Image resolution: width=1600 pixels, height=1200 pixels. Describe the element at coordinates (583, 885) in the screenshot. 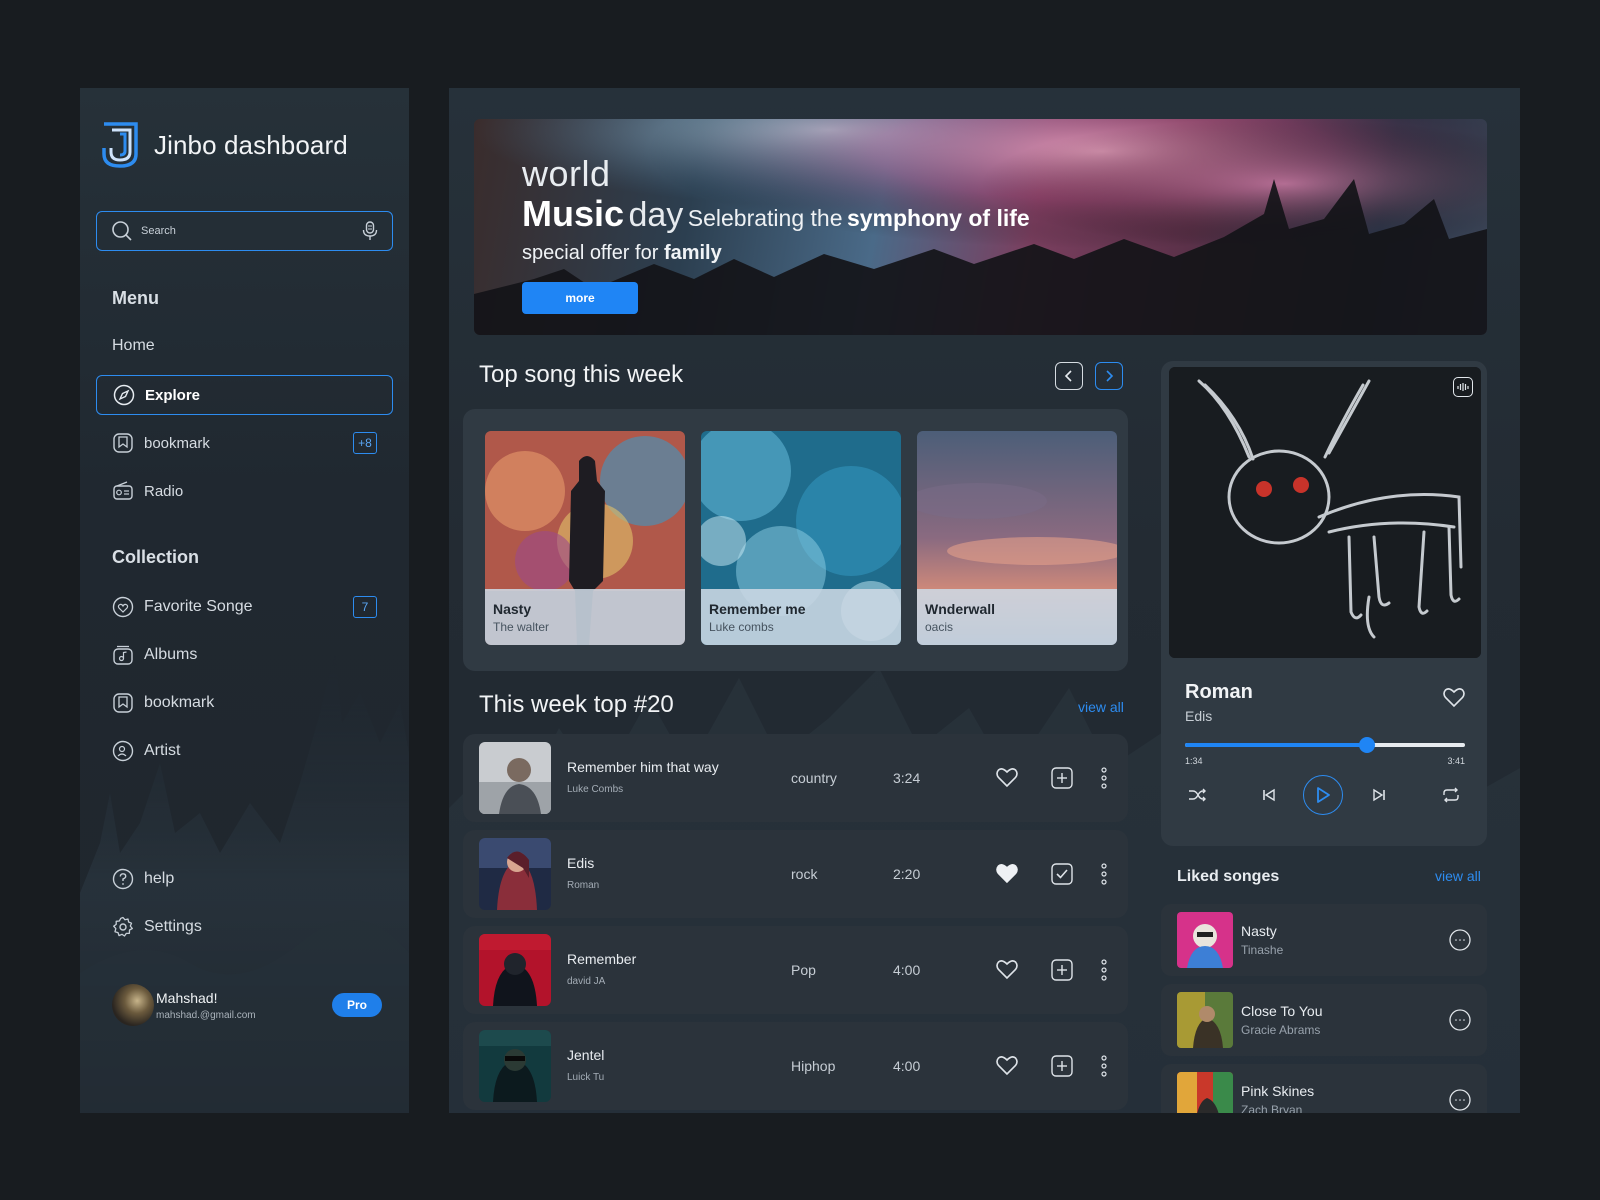

I see `track-artist: Roman` at that location.